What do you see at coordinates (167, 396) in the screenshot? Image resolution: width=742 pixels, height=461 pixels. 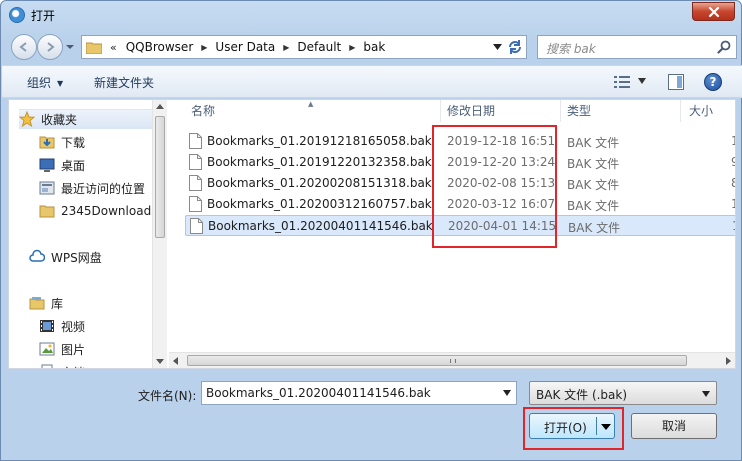 I see `filename-label: 文件名(N):` at bounding box center [167, 396].